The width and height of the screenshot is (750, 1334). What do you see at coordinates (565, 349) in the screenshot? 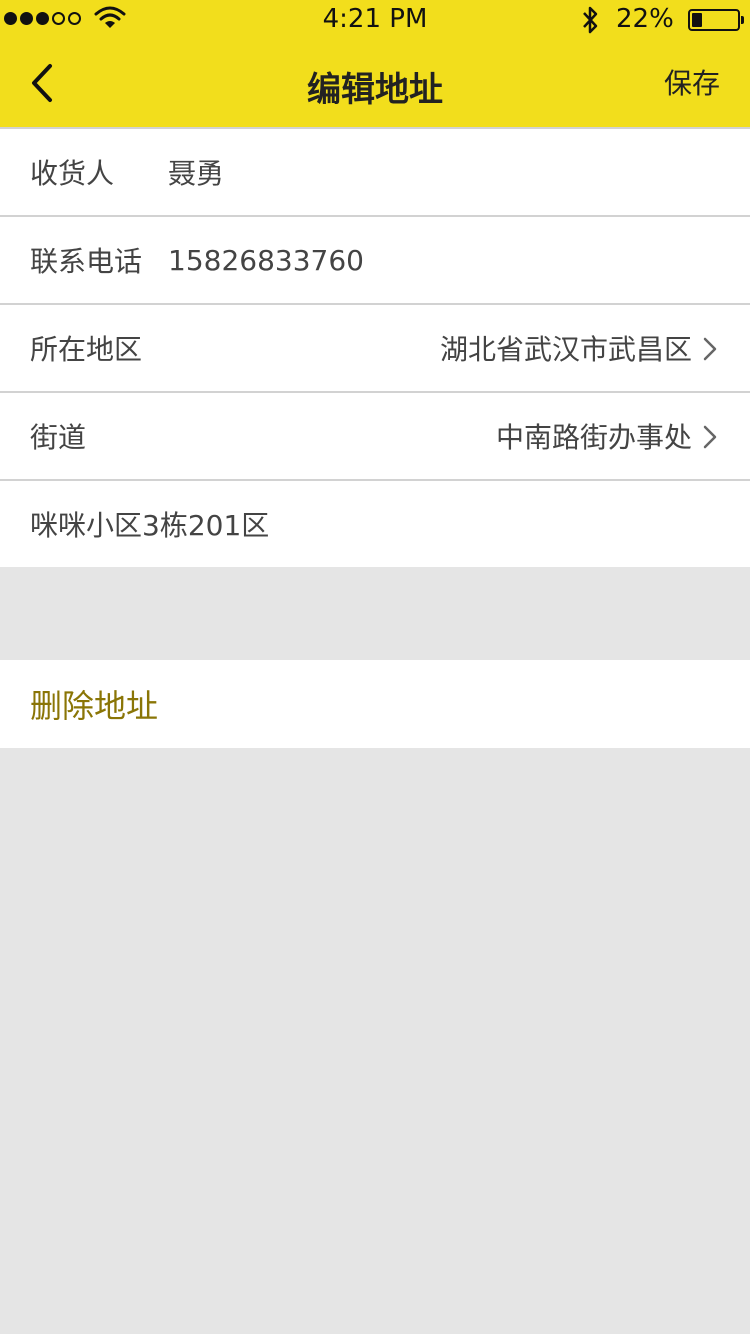
I see `region-value: 湖北省武汉市武昌区` at bounding box center [565, 349].